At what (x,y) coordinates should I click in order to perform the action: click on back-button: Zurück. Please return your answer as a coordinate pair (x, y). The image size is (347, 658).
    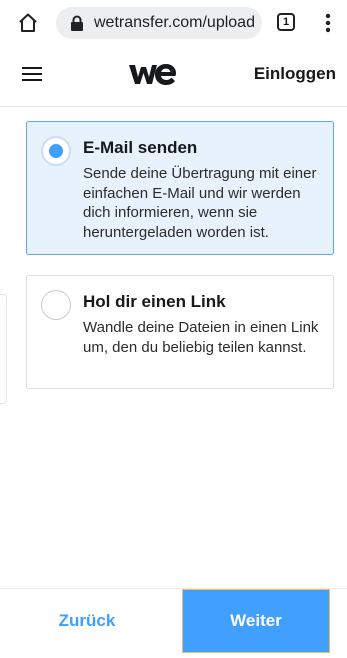
    Looking at the image, I should click on (87, 621).